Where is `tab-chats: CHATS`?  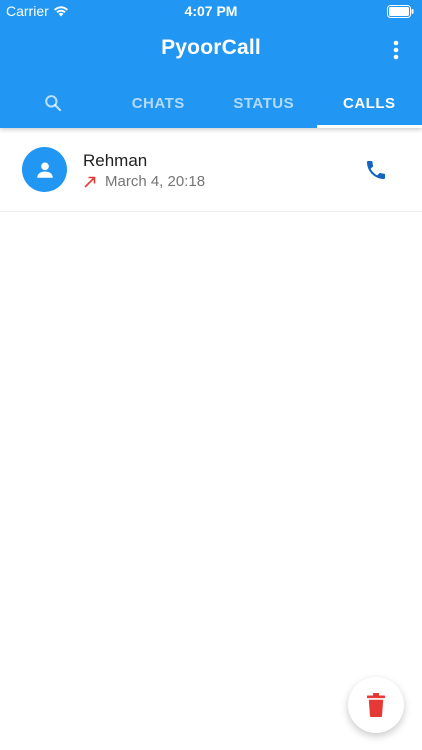
tab-chats: CHATS is located at coordinates (159, 103).